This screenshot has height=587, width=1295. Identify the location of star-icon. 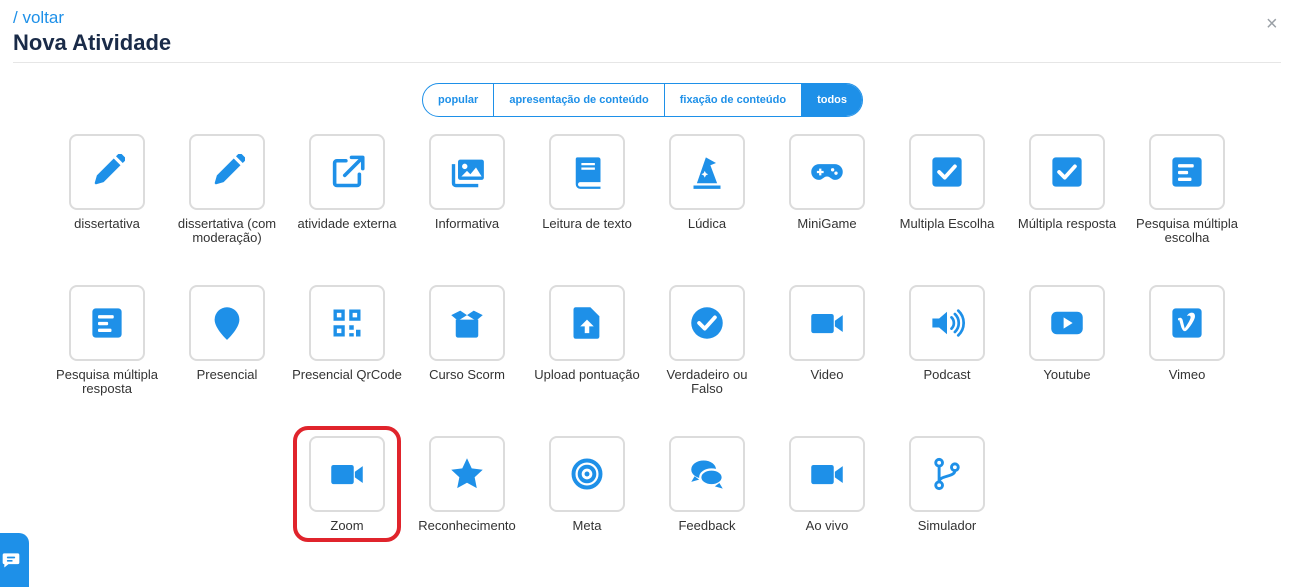
(467, 473).